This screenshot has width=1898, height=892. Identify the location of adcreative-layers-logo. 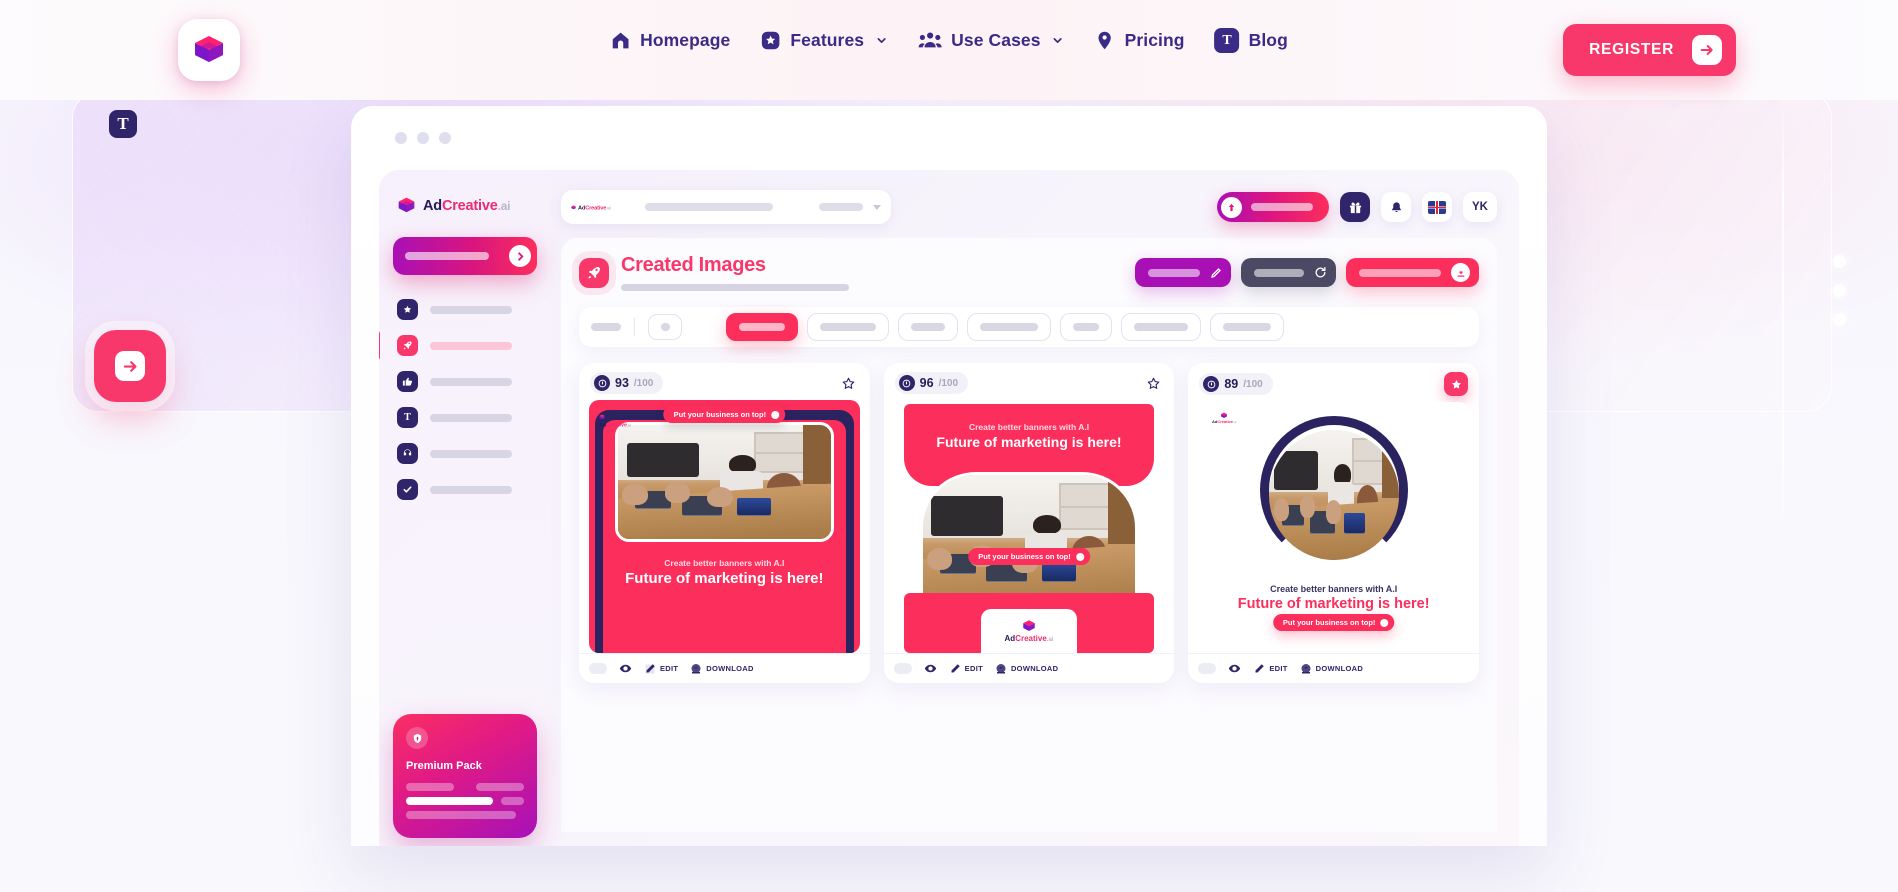
(406, 205).